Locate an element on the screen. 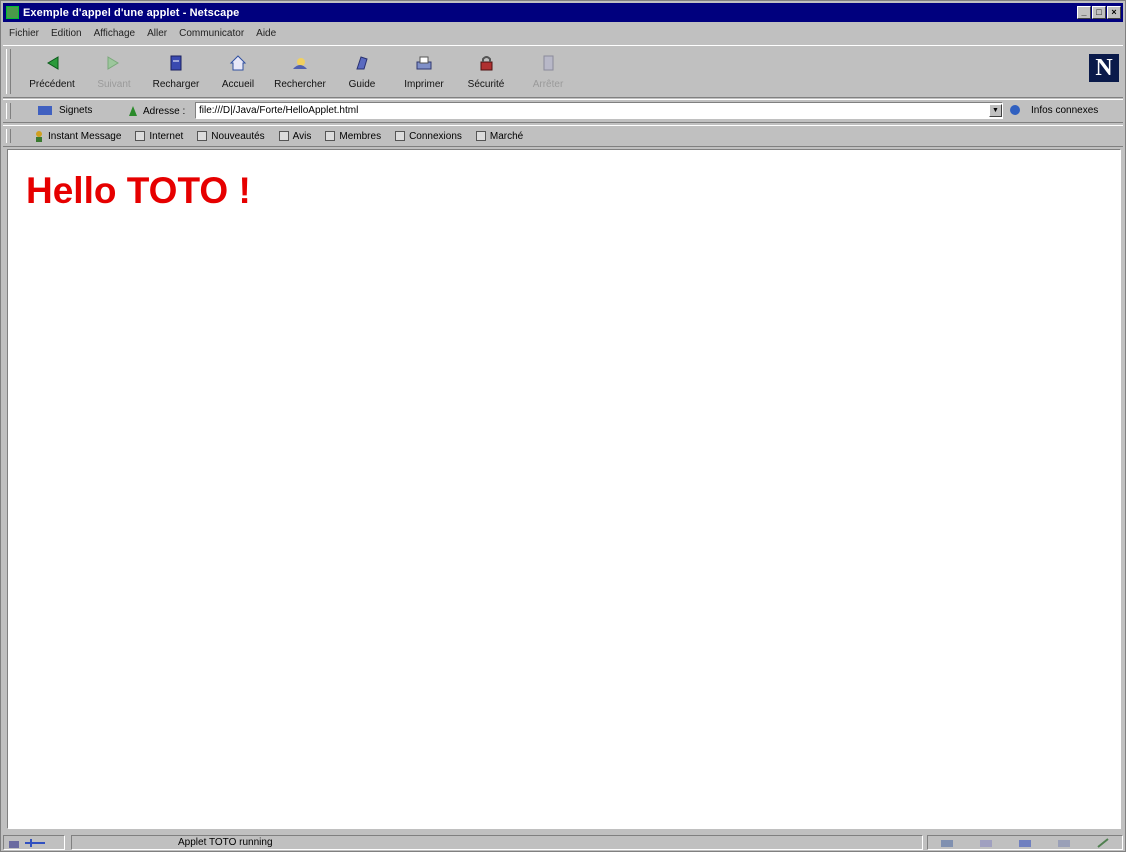 The image size is (1126, 852). search-button: Rechercher is located at coordinates (300, 72).